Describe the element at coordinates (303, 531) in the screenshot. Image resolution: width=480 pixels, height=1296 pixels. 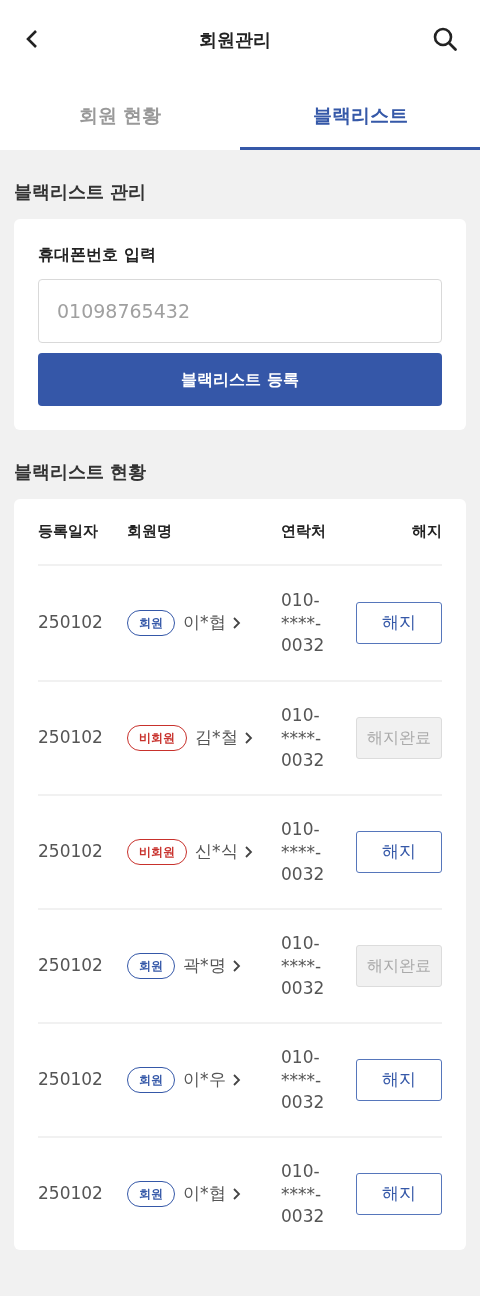
I see `column-header: 연락처` at that location.